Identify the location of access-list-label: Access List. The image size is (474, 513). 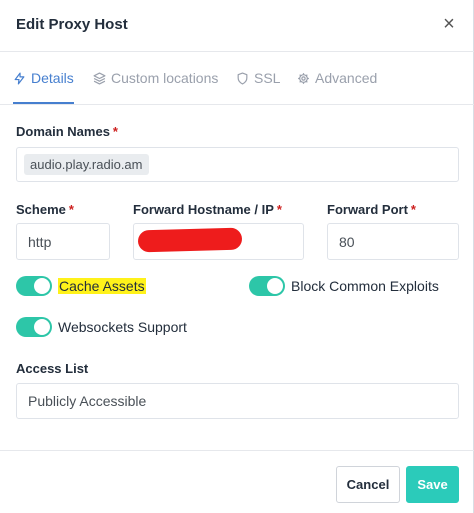
(52, 368).